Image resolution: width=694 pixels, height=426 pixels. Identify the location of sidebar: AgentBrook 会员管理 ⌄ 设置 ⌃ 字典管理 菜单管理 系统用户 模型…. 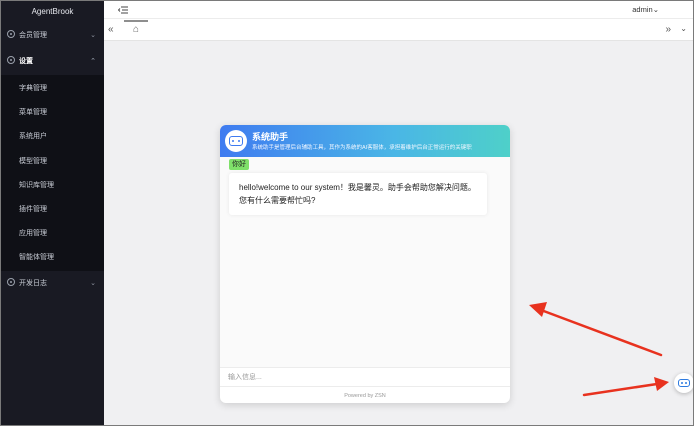
(52, 213).